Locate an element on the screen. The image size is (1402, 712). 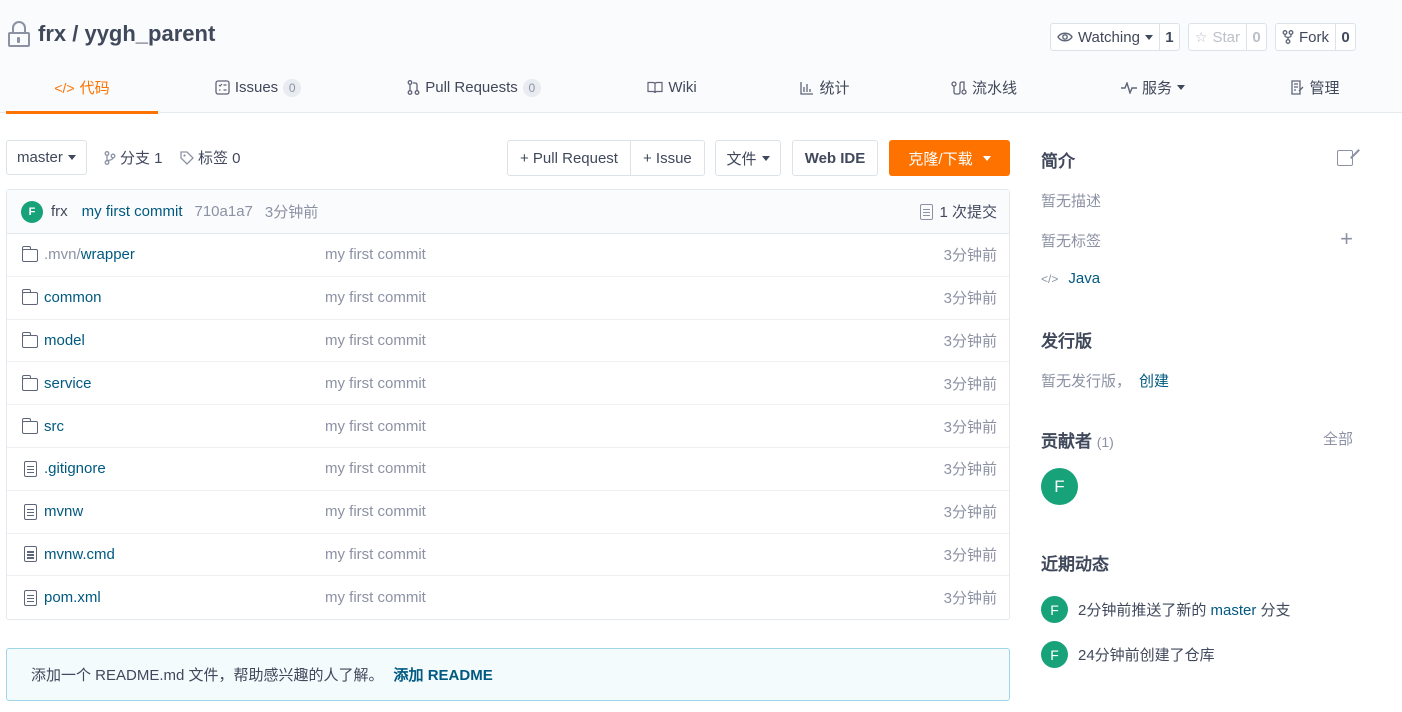
pull-requests-count-badge: 0 is located at coordinates (531, 87).